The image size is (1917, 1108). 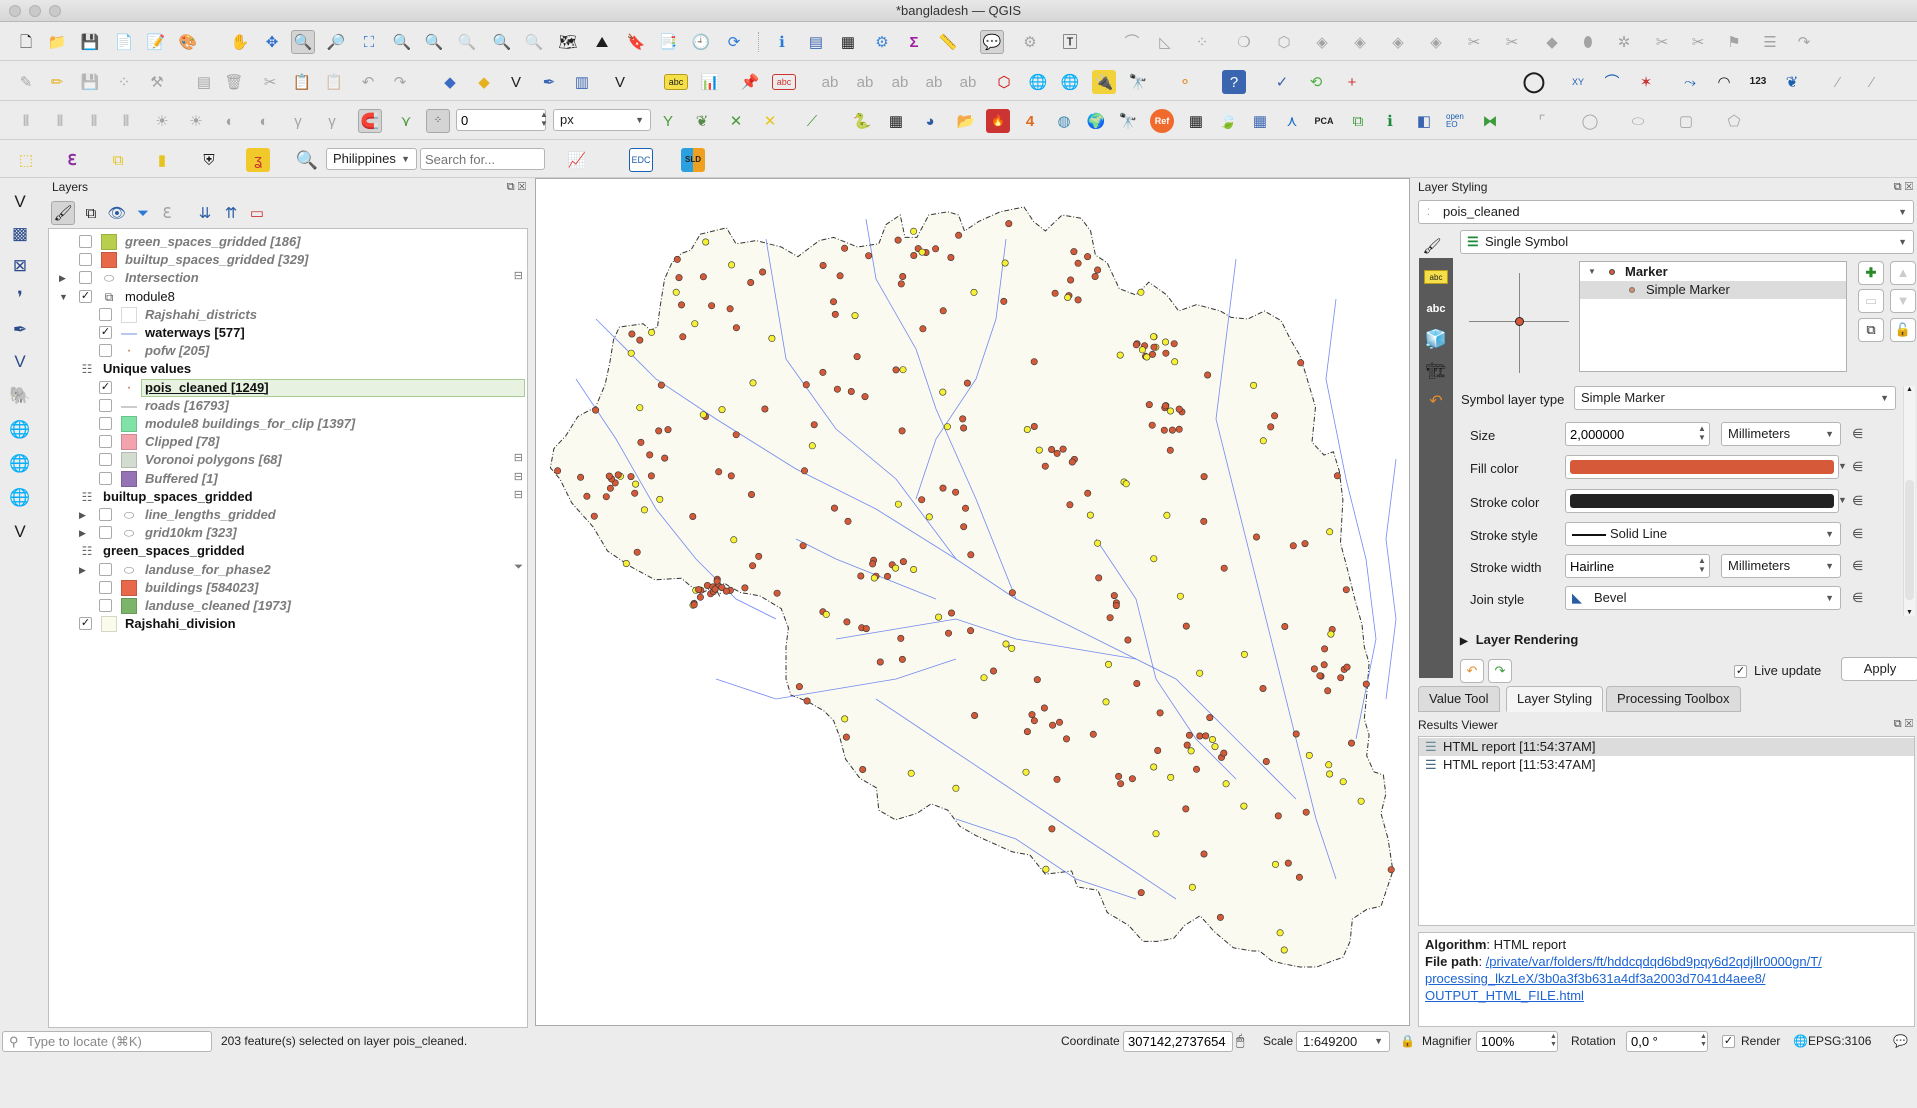 What do you see at coordinates (1758, 82) in the screenshot?
I see `numbering-icon: 123` at bounding box center [1758, 82].